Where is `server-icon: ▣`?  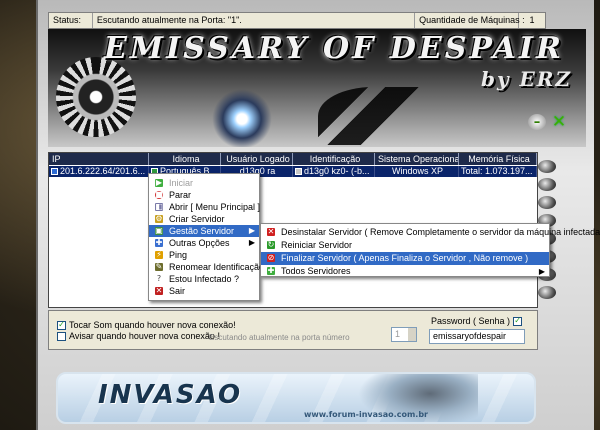 server-icon: ▣ is located at coordinates (159, 230).